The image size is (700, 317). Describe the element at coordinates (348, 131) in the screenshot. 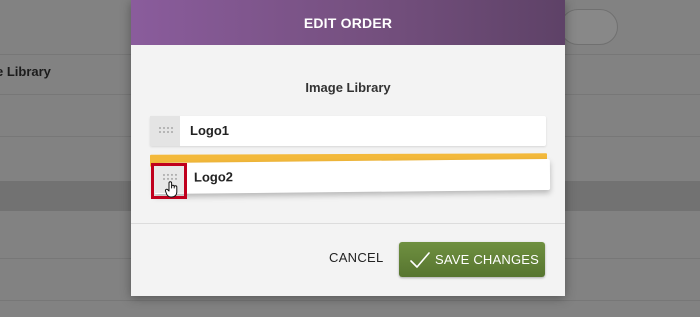

I see `sortable-item: Logo1` at that location.